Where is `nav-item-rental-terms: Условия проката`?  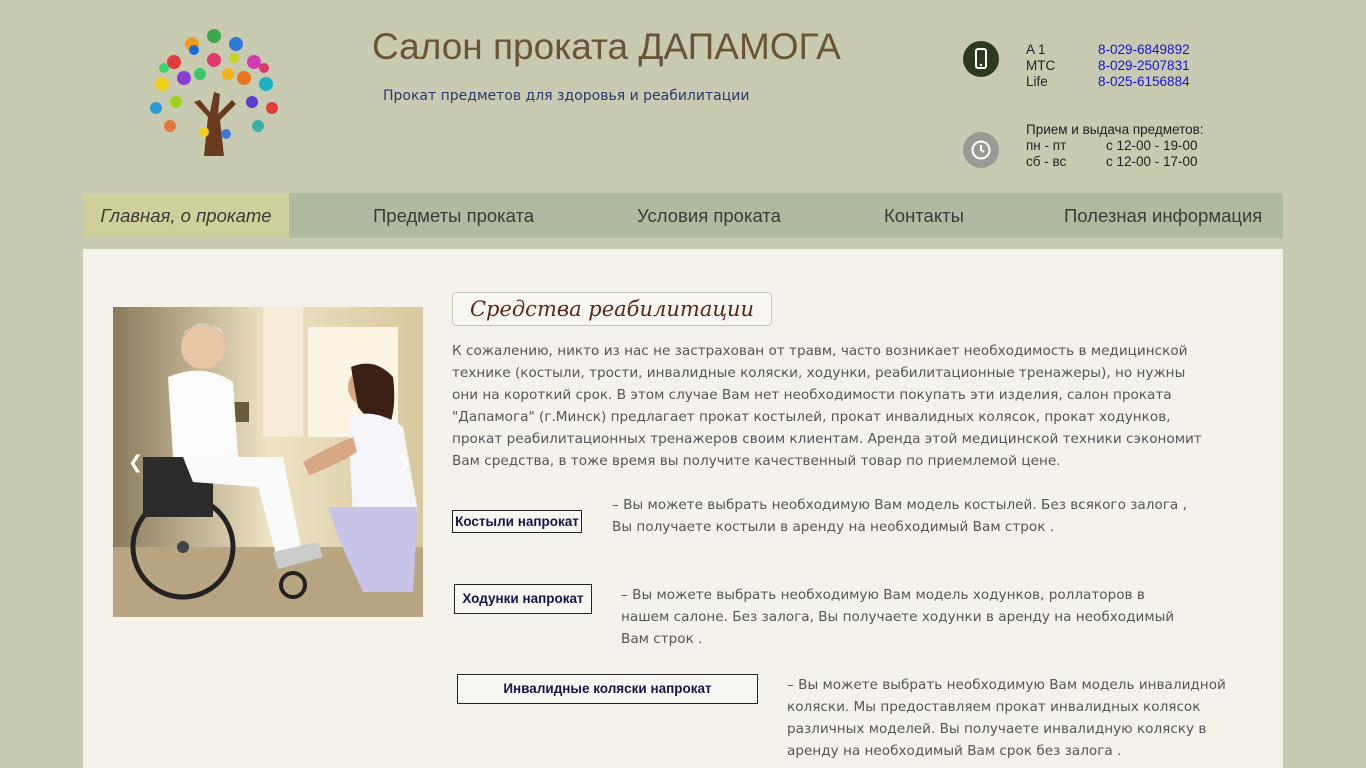 nav-item-rental-terms: Условия проката is located at coordinates (709, 215).